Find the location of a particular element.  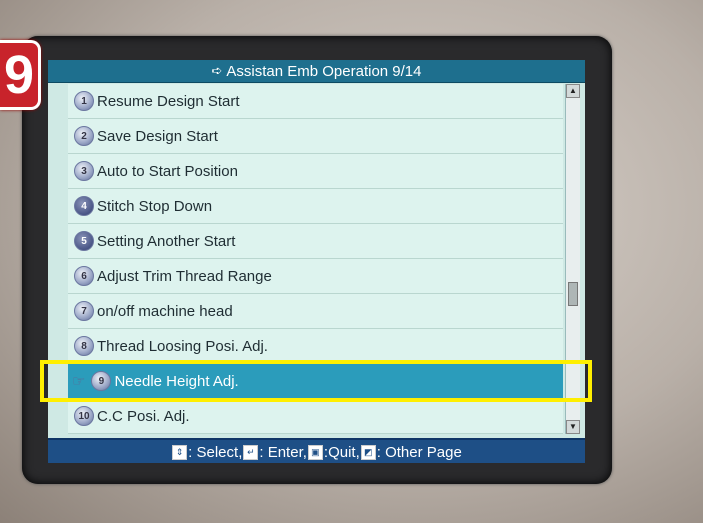

menu-item: 1 Resume Design Start is located at coordinates (315, 101).